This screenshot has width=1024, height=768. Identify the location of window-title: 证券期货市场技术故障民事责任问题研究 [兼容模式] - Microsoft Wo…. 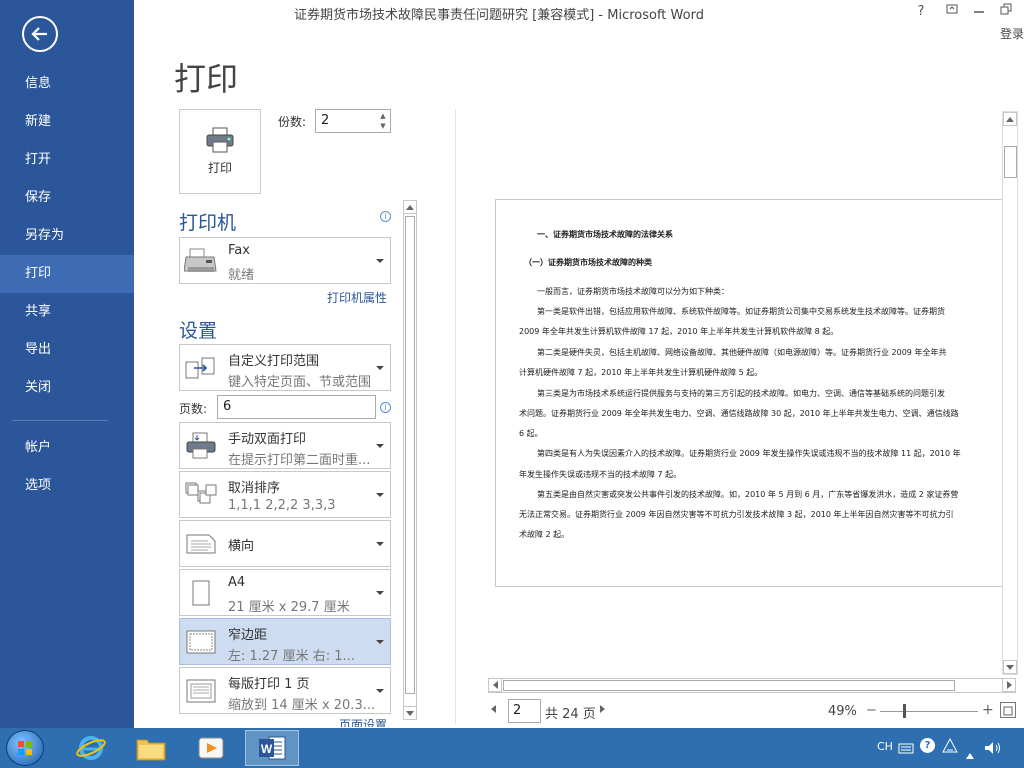
(499, 15).